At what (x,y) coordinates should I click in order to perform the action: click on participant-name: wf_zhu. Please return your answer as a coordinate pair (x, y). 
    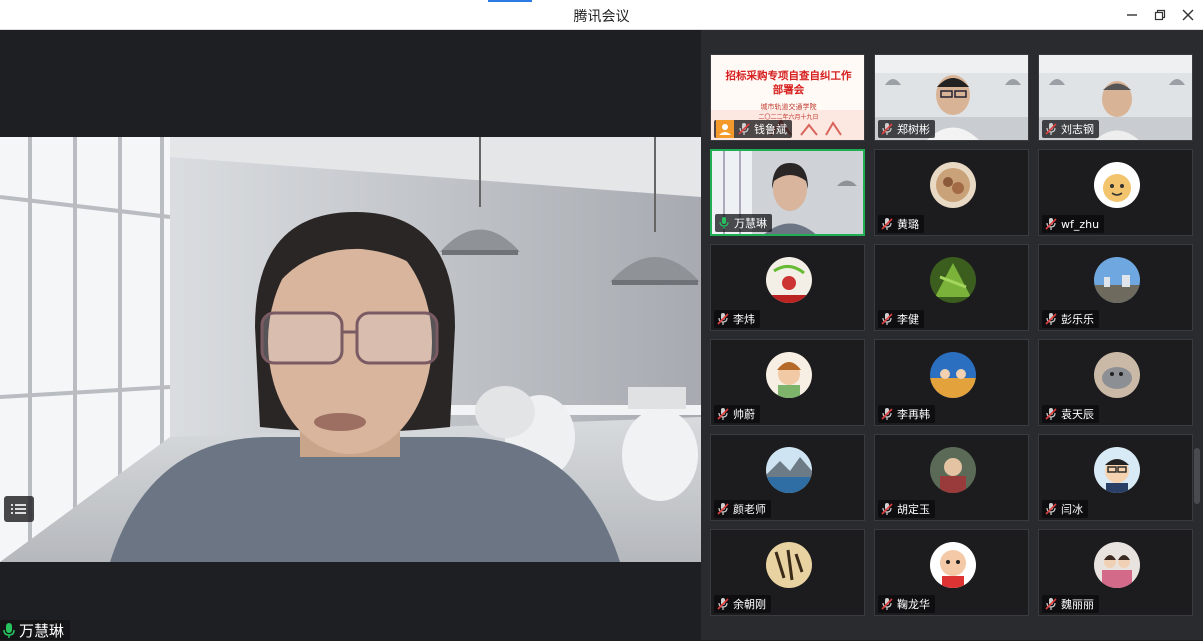
    Looking at the image, I should click on (1080, 224).